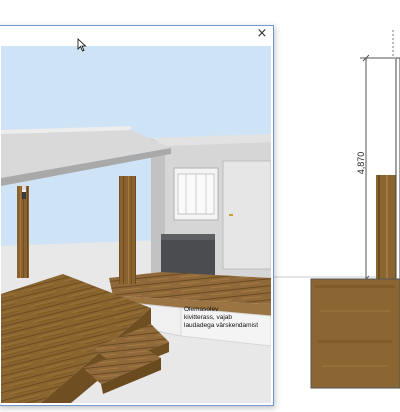 The width and height of the screenshot is (400, 412). Describe the element at coordinates (82, 45) in the screenshot. I see `mouse-pointer-icon` at that location.